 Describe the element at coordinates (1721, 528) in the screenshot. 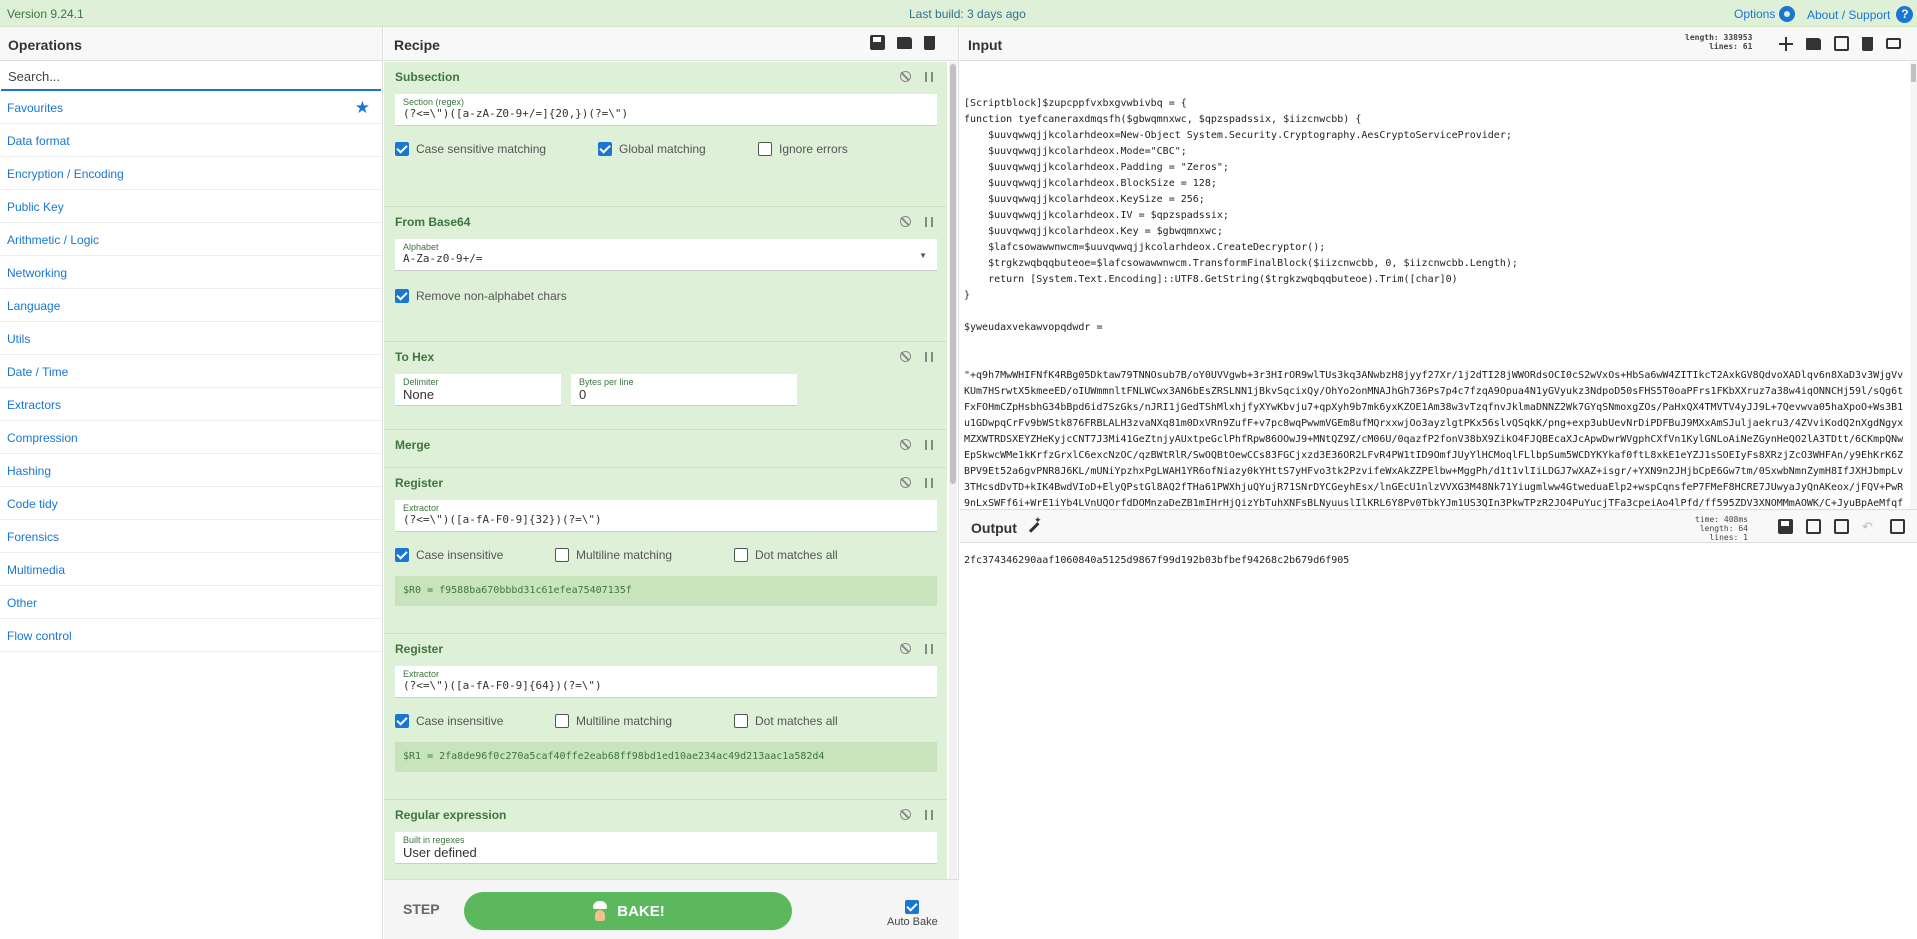

I see `output-meta: time: 408ms length: 64 lines: 1` at that location.